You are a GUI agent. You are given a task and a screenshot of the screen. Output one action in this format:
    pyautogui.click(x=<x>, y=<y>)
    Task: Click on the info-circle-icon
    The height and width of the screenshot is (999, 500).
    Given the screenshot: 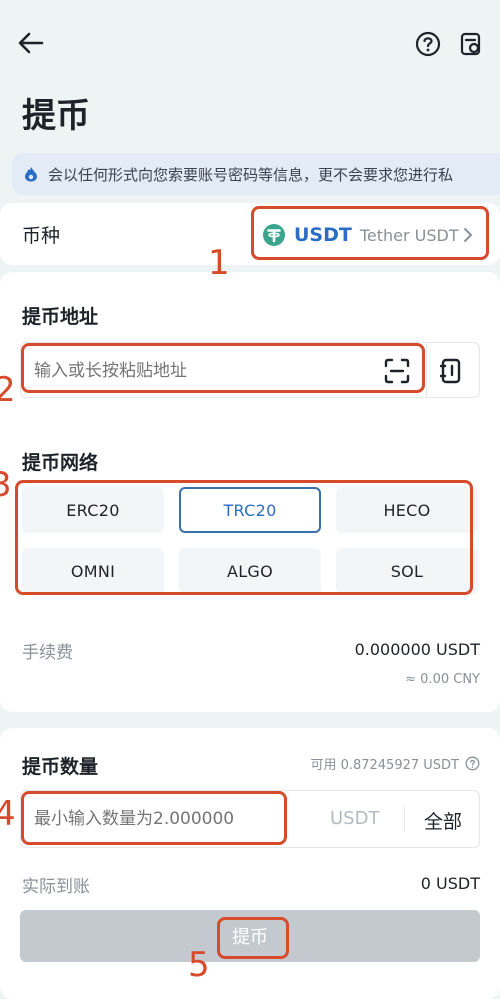 What is the action you would take?
    pyautogui.click(x=472, y=763)
    